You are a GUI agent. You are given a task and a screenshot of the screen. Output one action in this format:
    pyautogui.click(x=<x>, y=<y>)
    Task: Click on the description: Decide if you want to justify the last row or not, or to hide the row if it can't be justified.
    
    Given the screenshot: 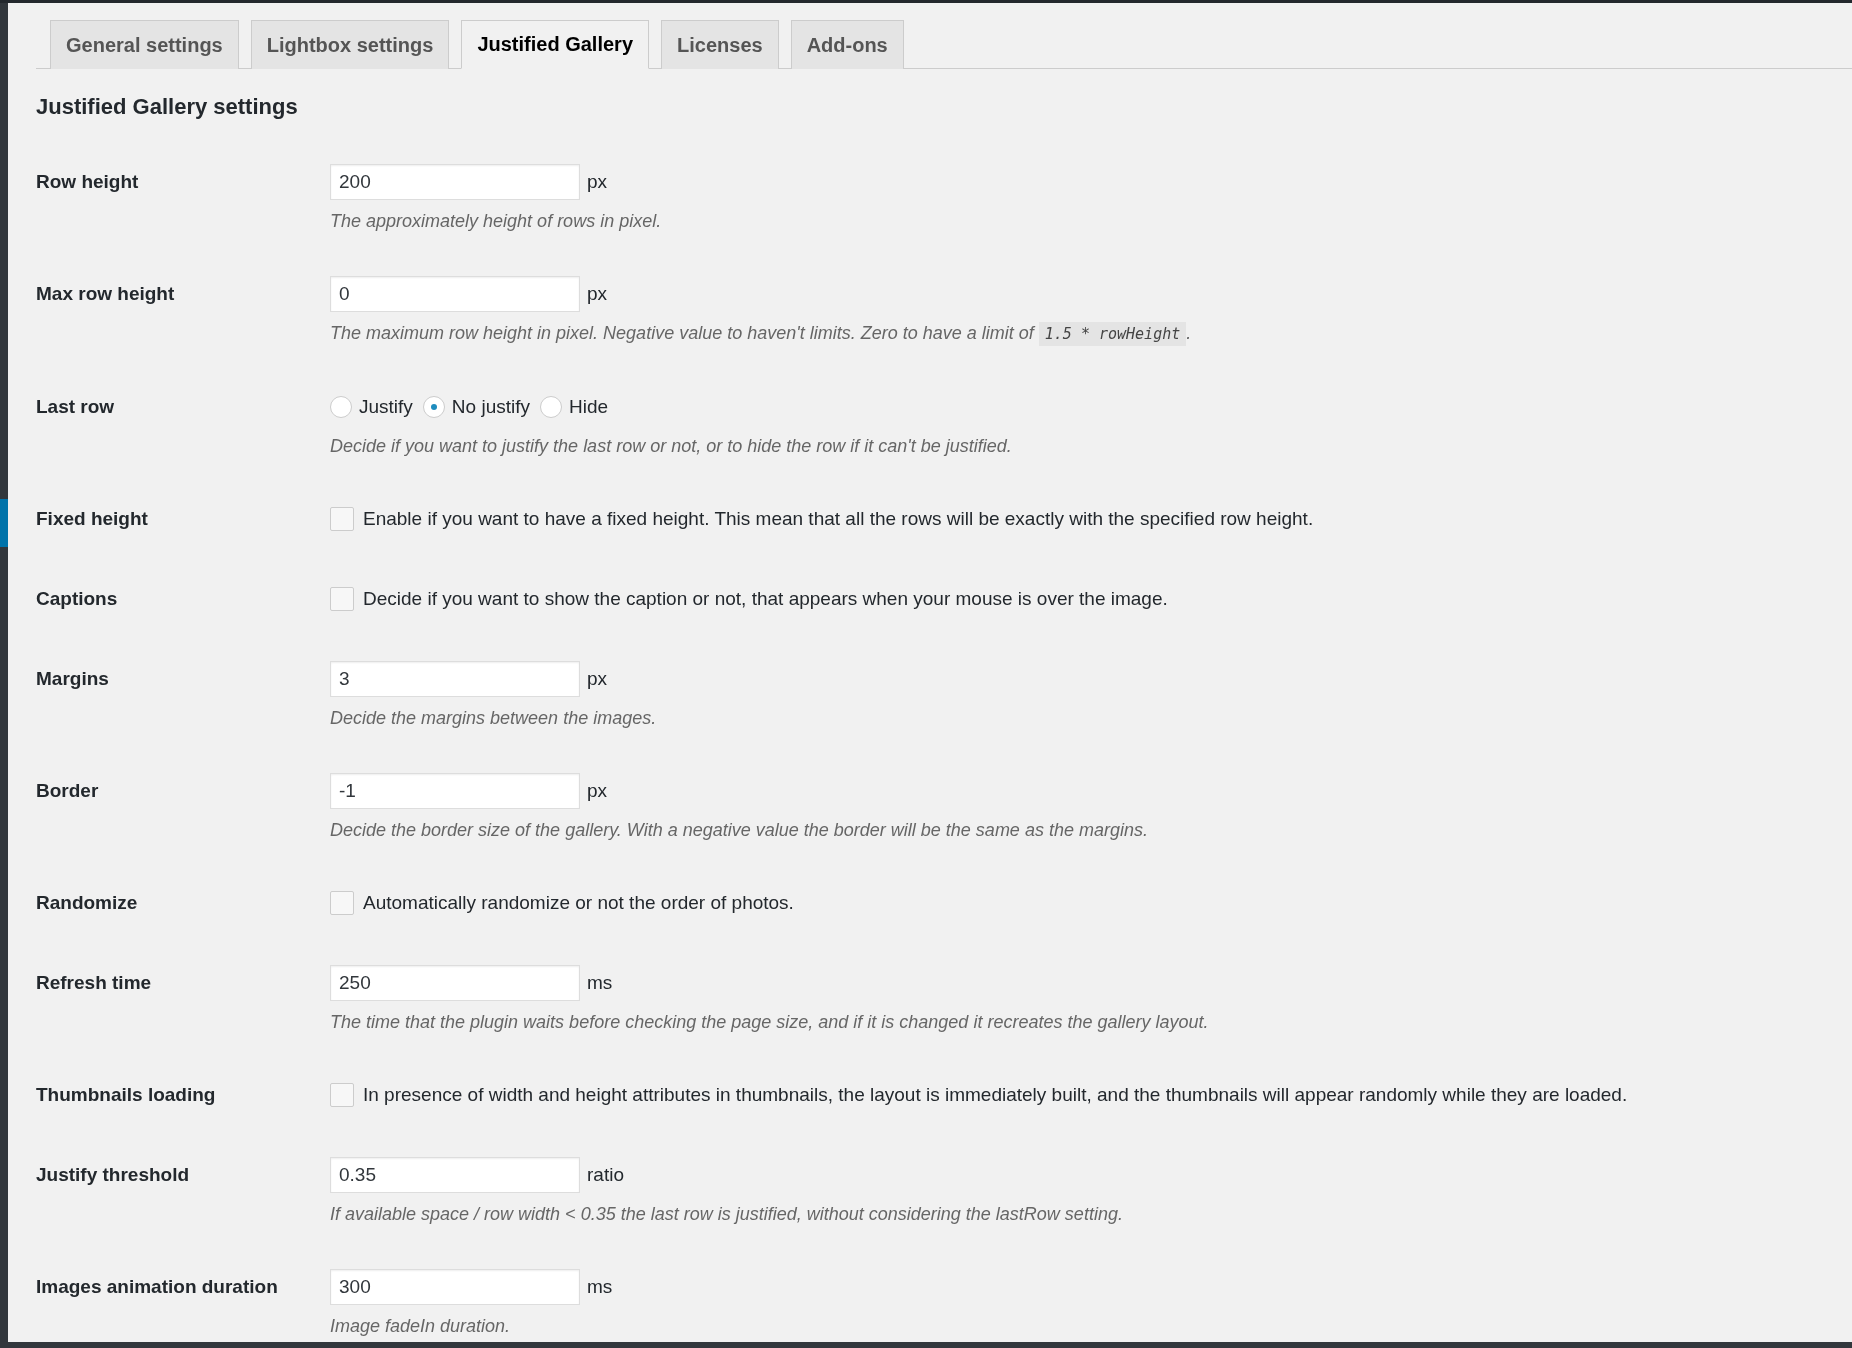 What is the action you would take?
    pyautogui.click(x=671, y=446)
    